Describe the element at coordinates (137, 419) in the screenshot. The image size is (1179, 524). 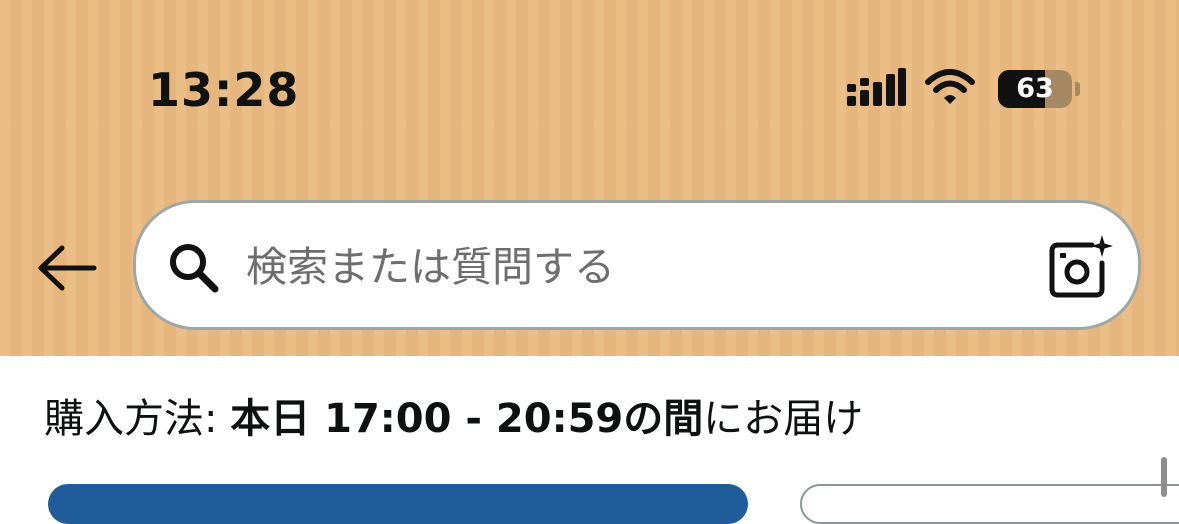
I see `delivery-label: 購入方法:` at that location.